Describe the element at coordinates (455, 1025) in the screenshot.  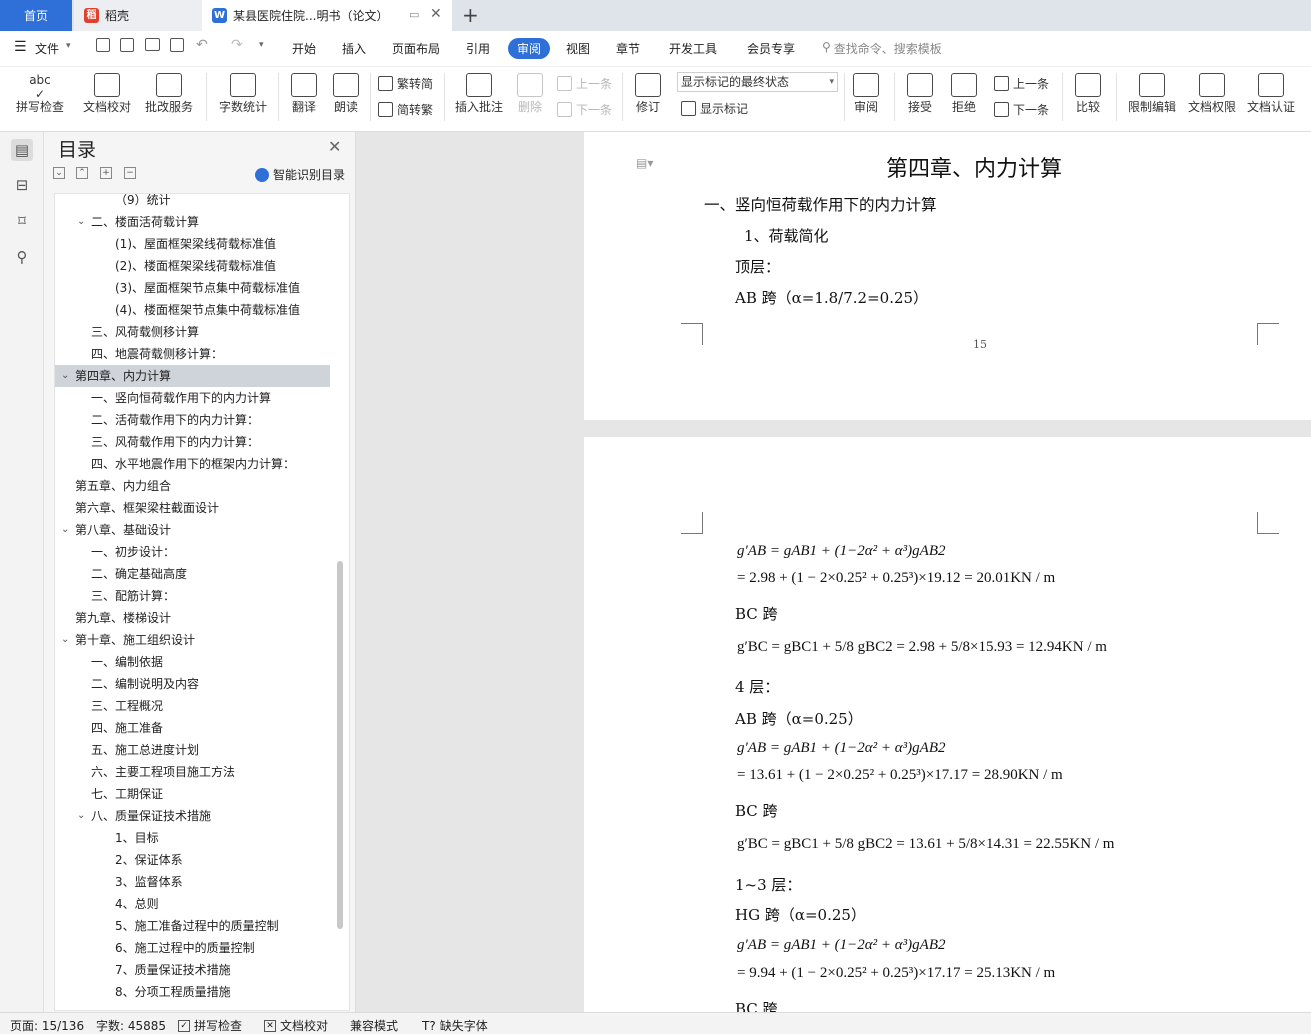
I see `missing-font-indicator: T? 缺失字体` at that location.